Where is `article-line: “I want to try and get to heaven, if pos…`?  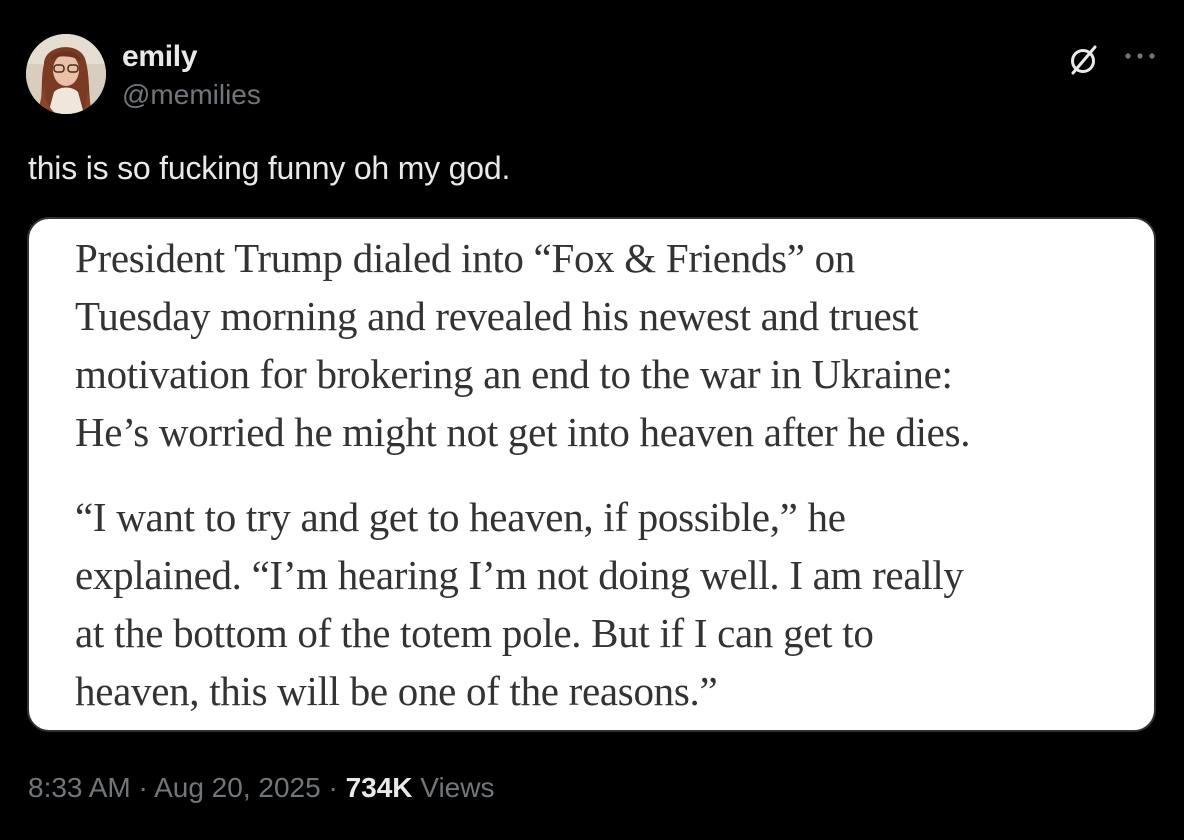 article-line: “I want to try and get to heaven, if pos… is located at coordinates (460, 517).